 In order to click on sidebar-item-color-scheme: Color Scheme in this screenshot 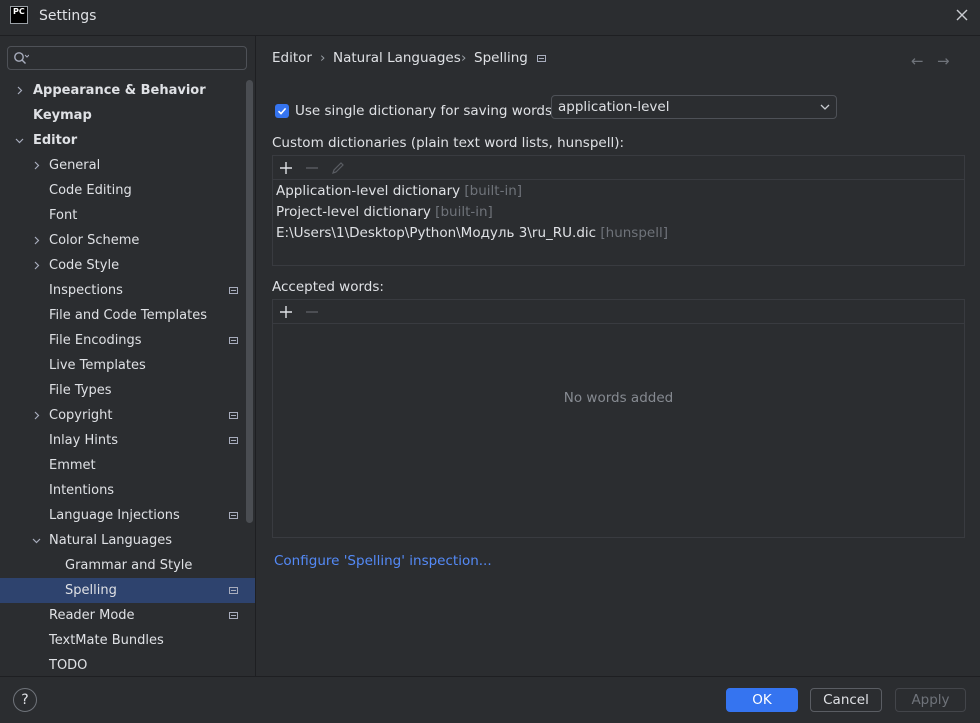, I will do `click(127, 240)`.